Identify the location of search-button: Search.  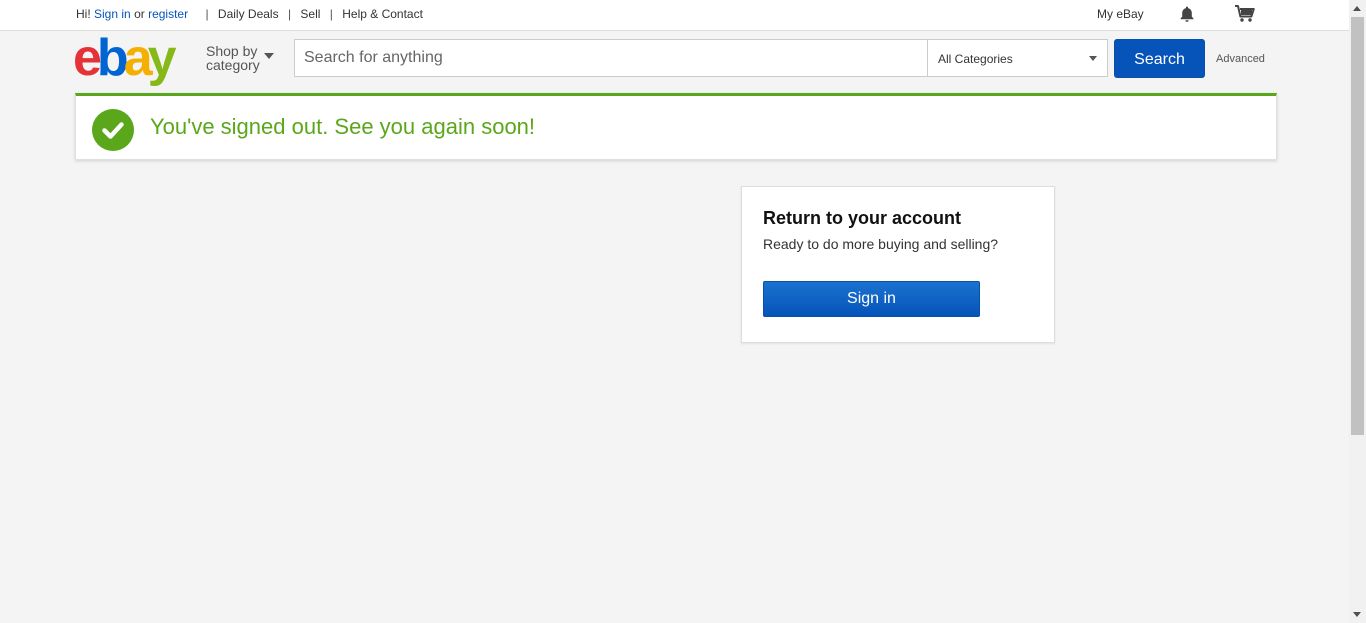
(1159, 58).